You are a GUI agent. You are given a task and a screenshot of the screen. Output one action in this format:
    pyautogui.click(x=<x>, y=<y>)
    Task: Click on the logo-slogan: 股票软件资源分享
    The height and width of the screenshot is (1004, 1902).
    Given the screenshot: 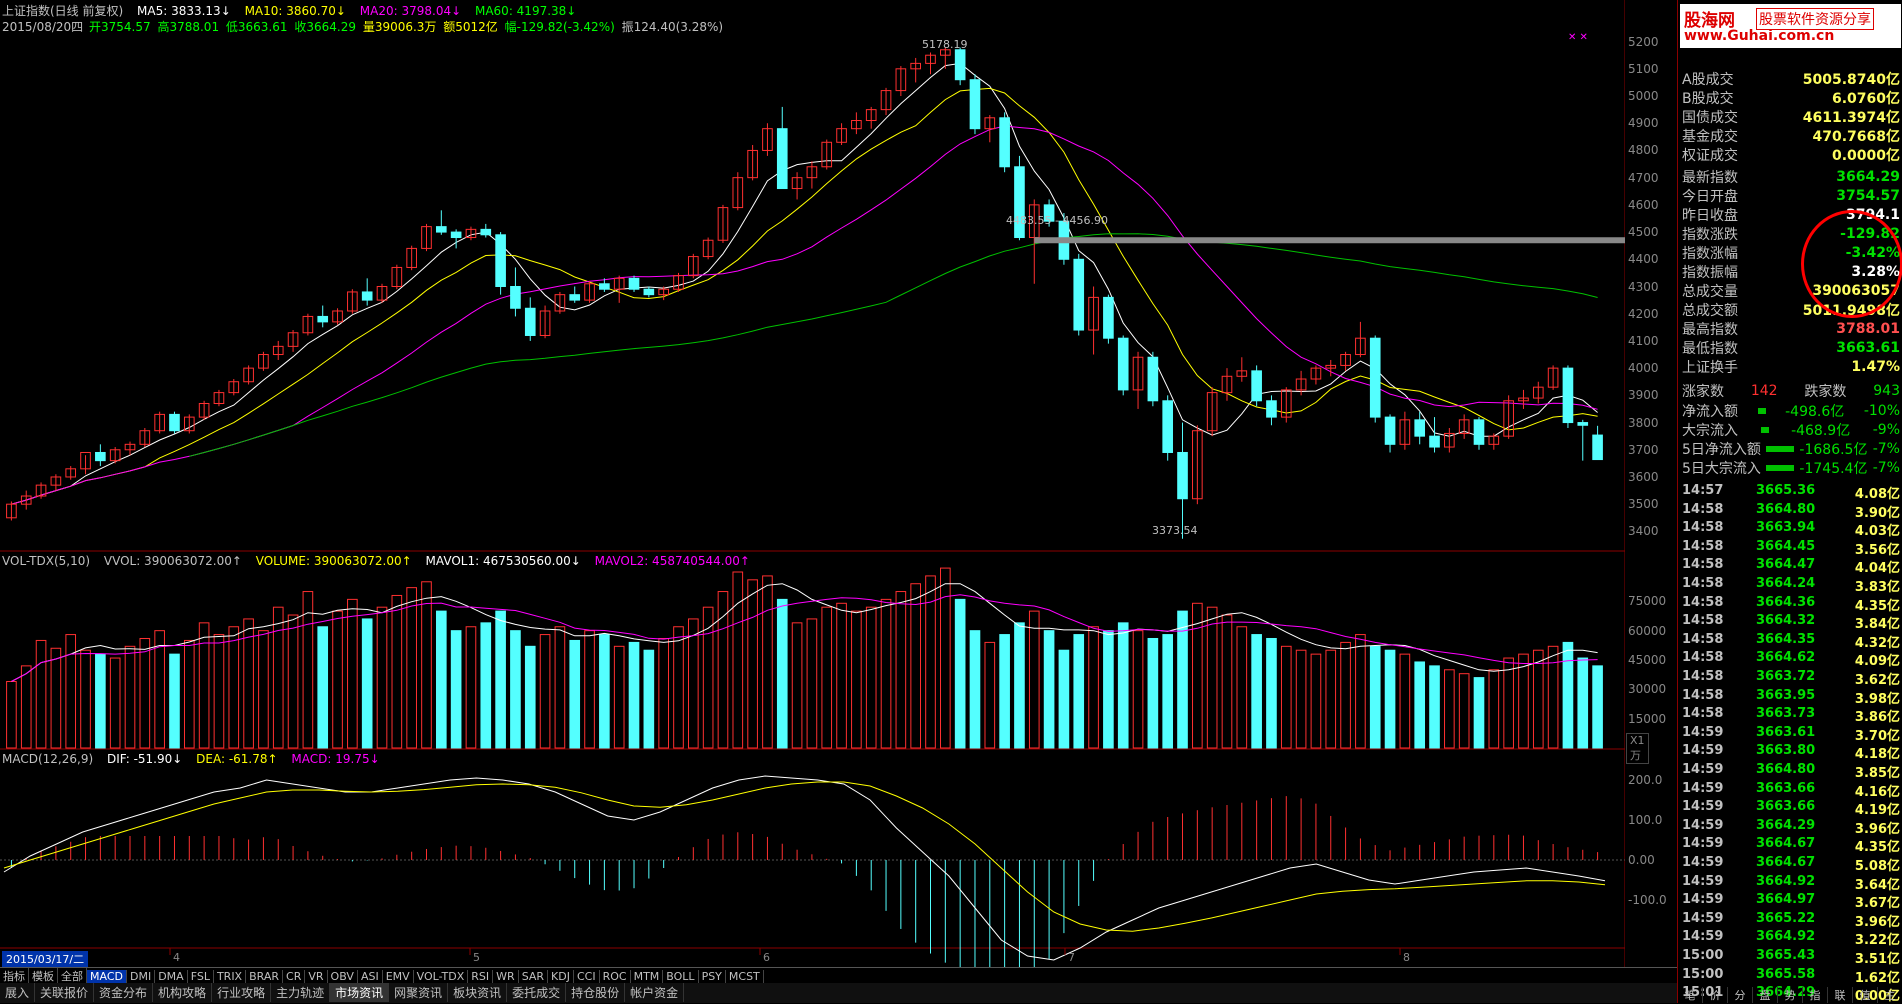 What is the action you would take?
    pyautogui.click(x=1815, y=19)
    